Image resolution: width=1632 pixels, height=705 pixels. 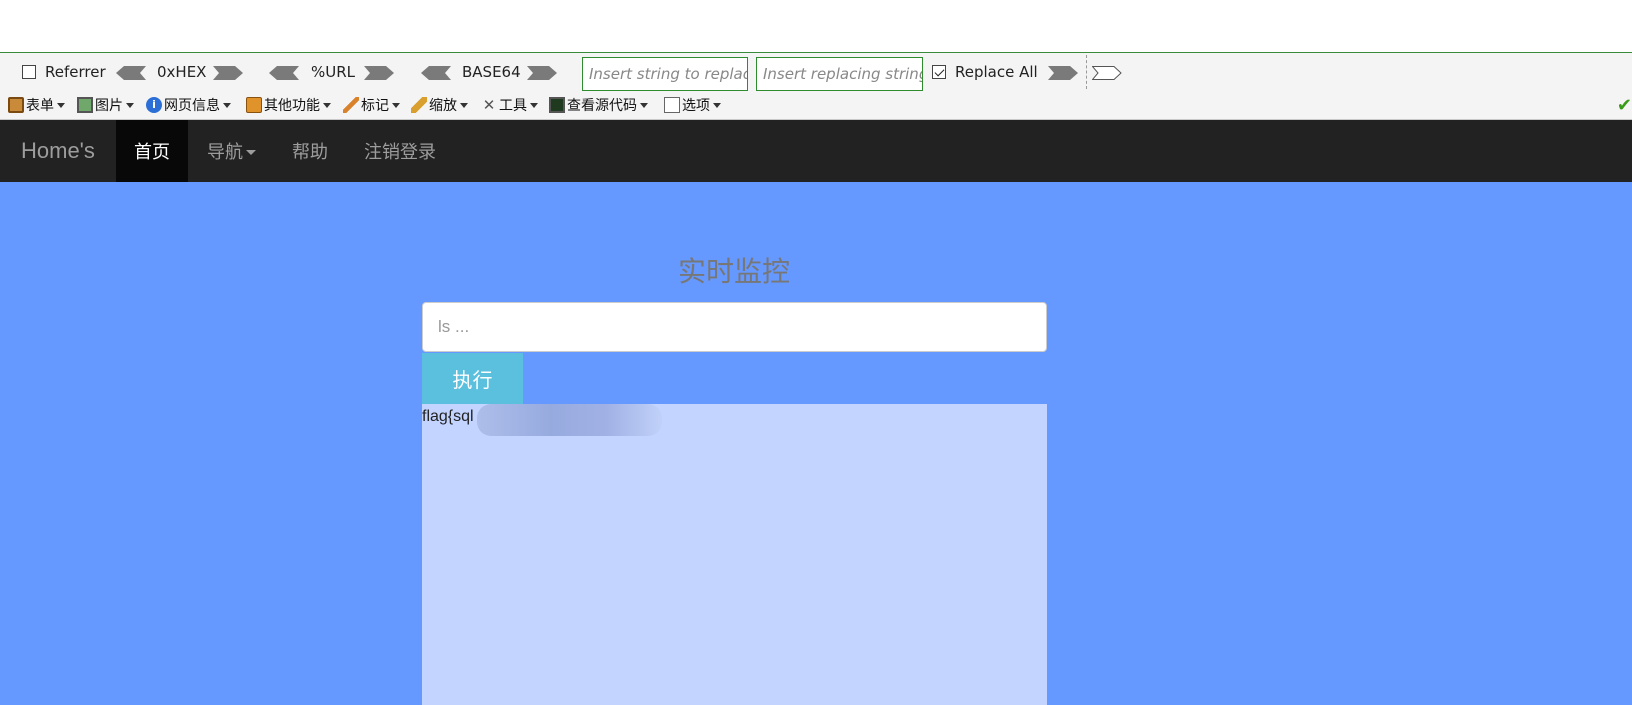 What do you see at coordinates (375, 106) in the screenshot?
I see `menu-item-label: 标记` at bounding box center [375, 106].